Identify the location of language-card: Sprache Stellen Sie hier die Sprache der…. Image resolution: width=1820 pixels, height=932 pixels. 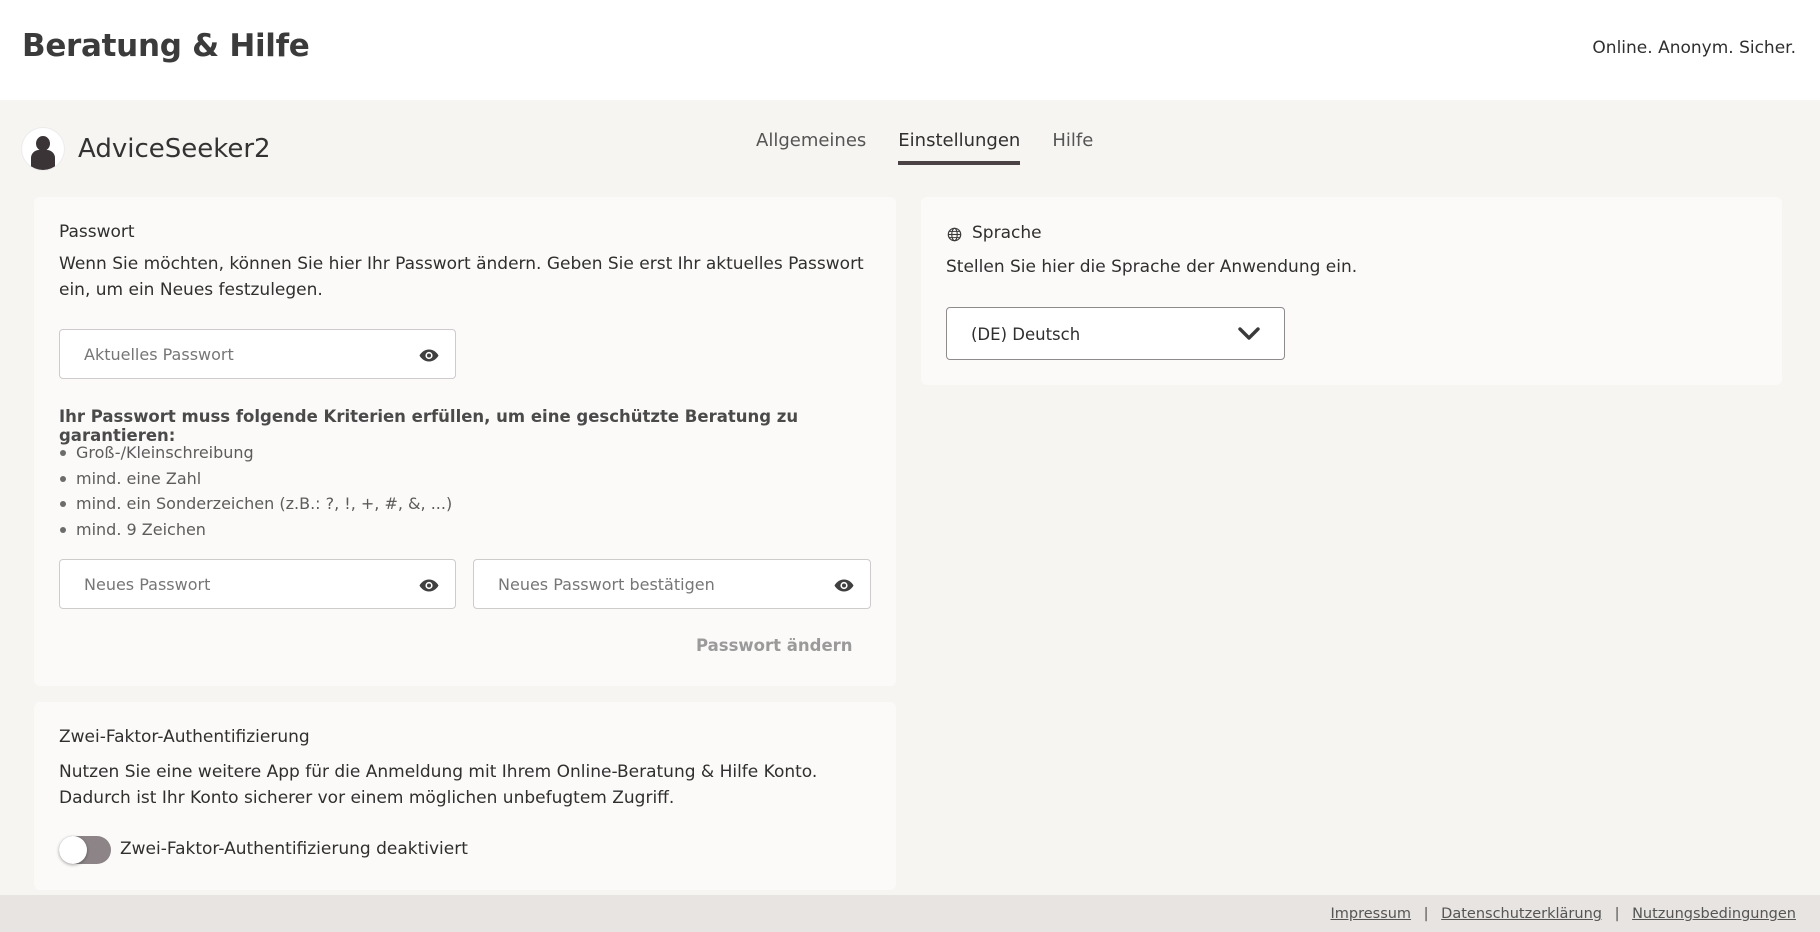
(1351, 291).